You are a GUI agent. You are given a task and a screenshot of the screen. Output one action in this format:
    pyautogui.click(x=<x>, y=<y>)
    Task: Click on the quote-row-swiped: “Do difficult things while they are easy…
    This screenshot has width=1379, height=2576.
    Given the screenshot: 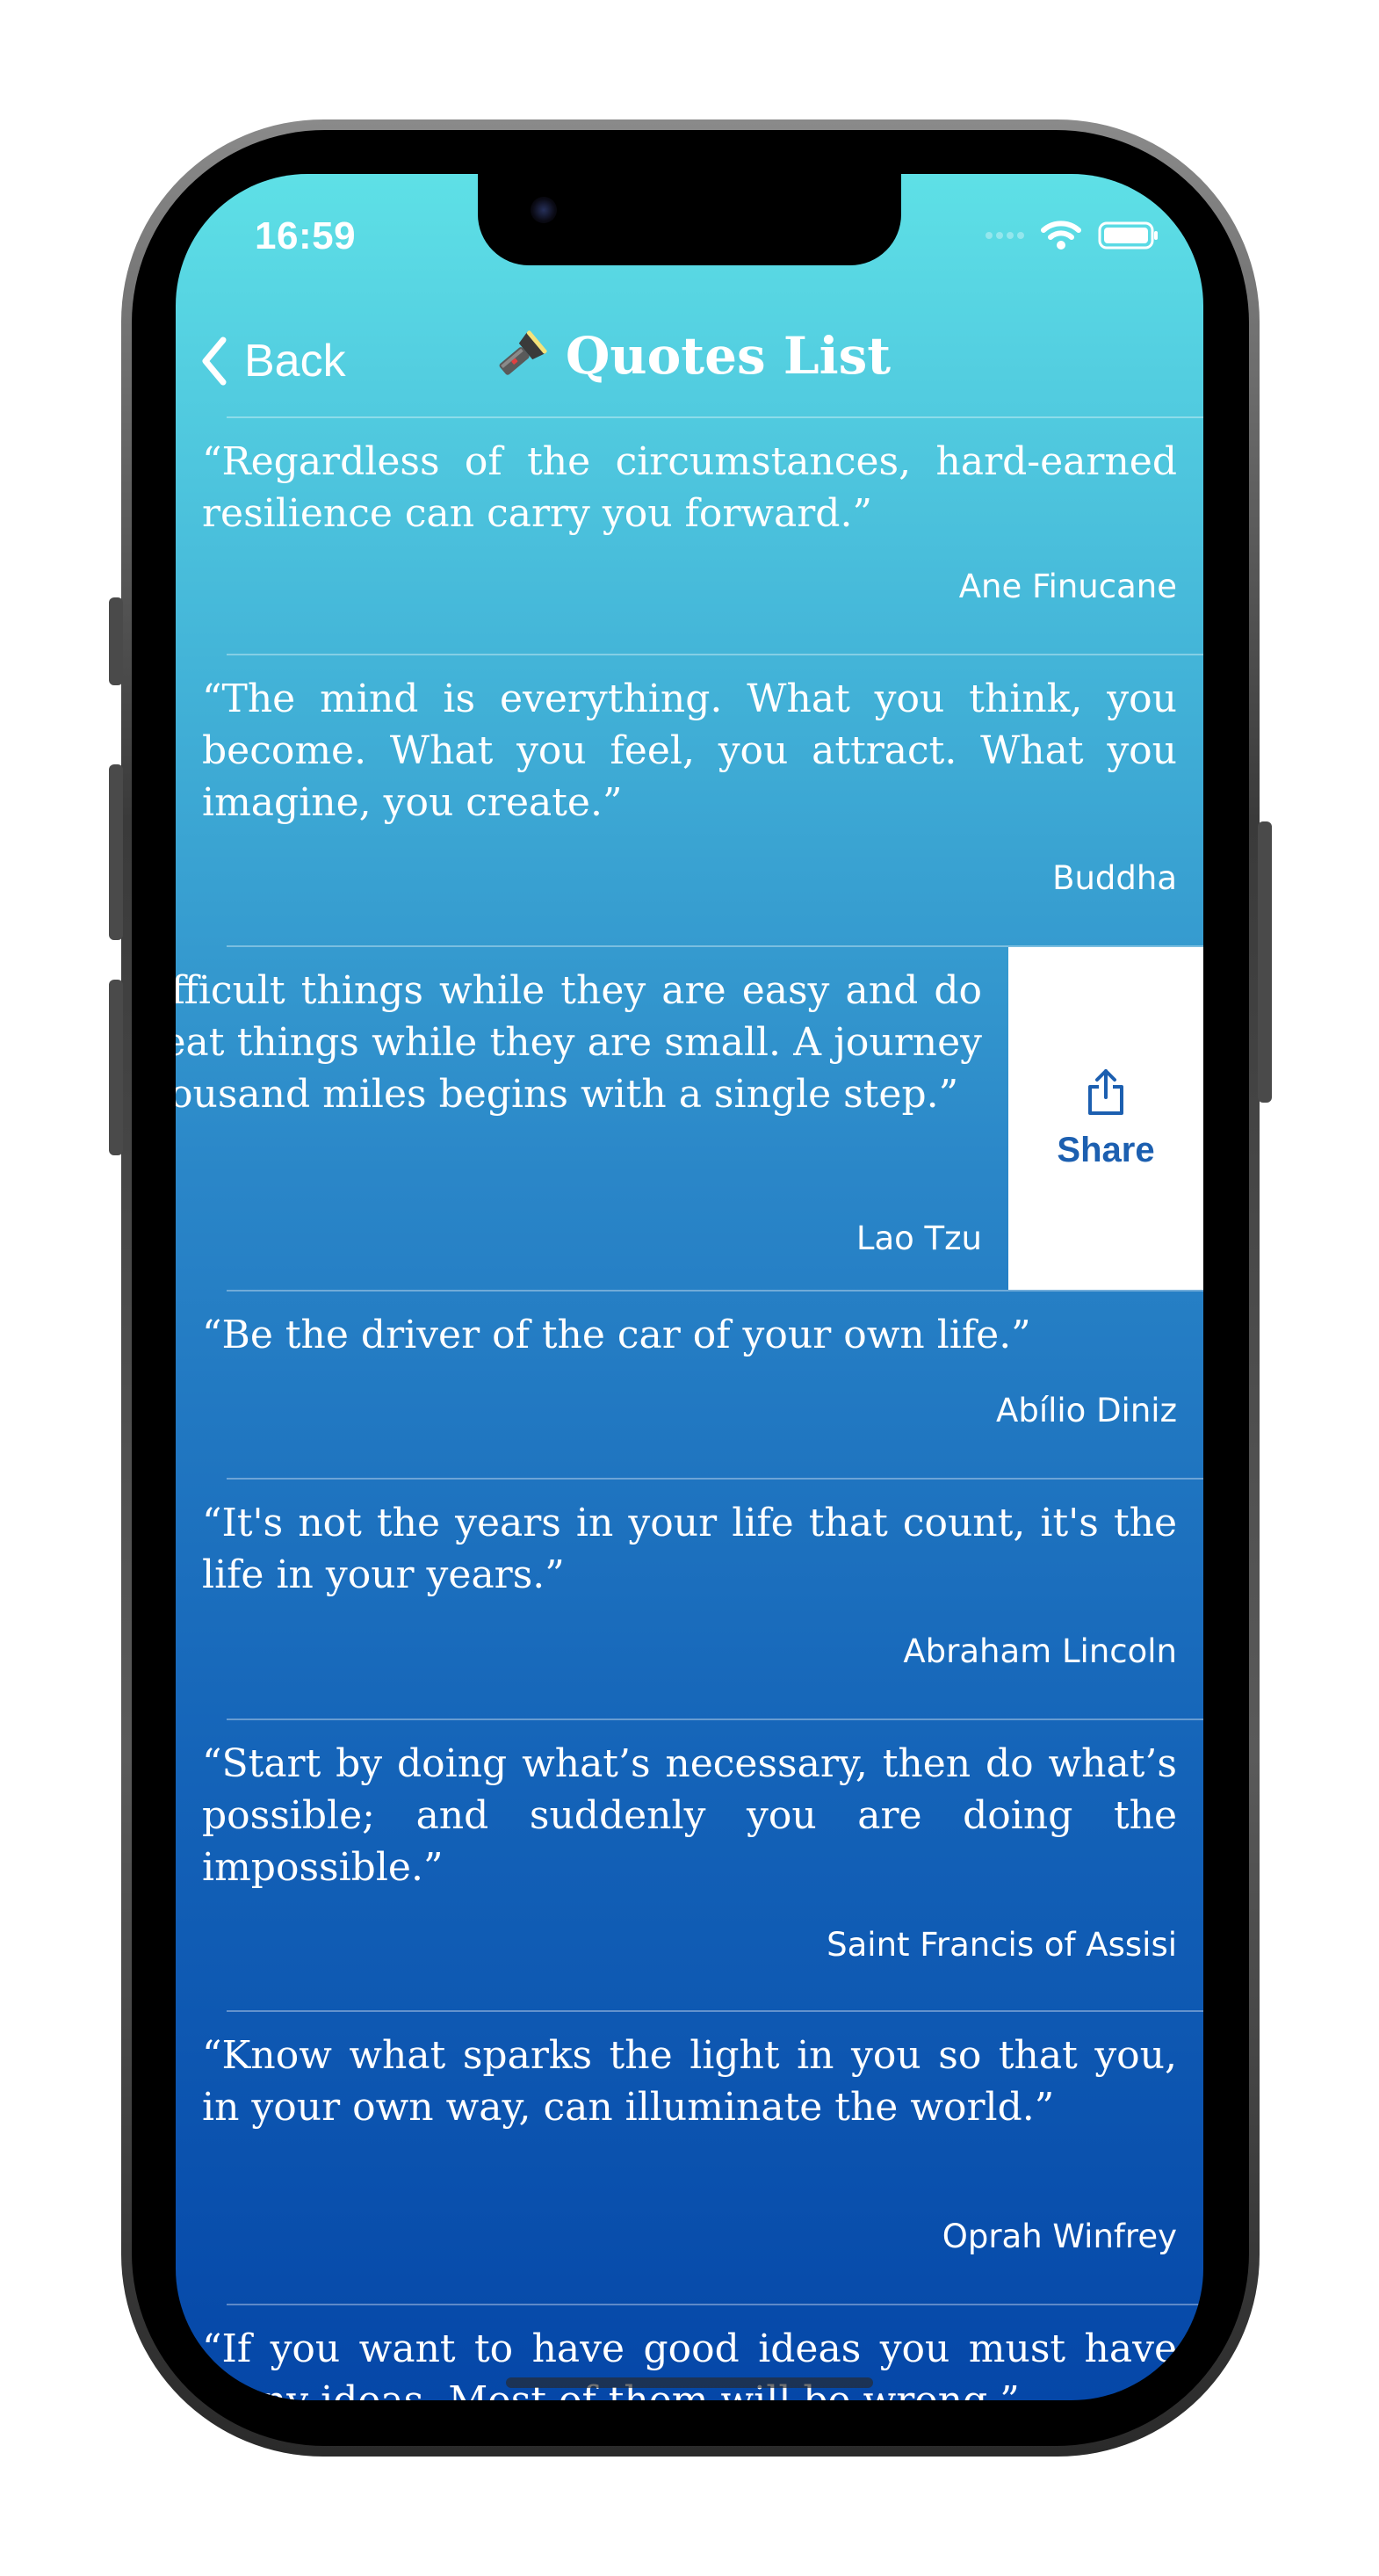 What is the action you would take?
    pyautogui.click(x=689, y=1118)
    